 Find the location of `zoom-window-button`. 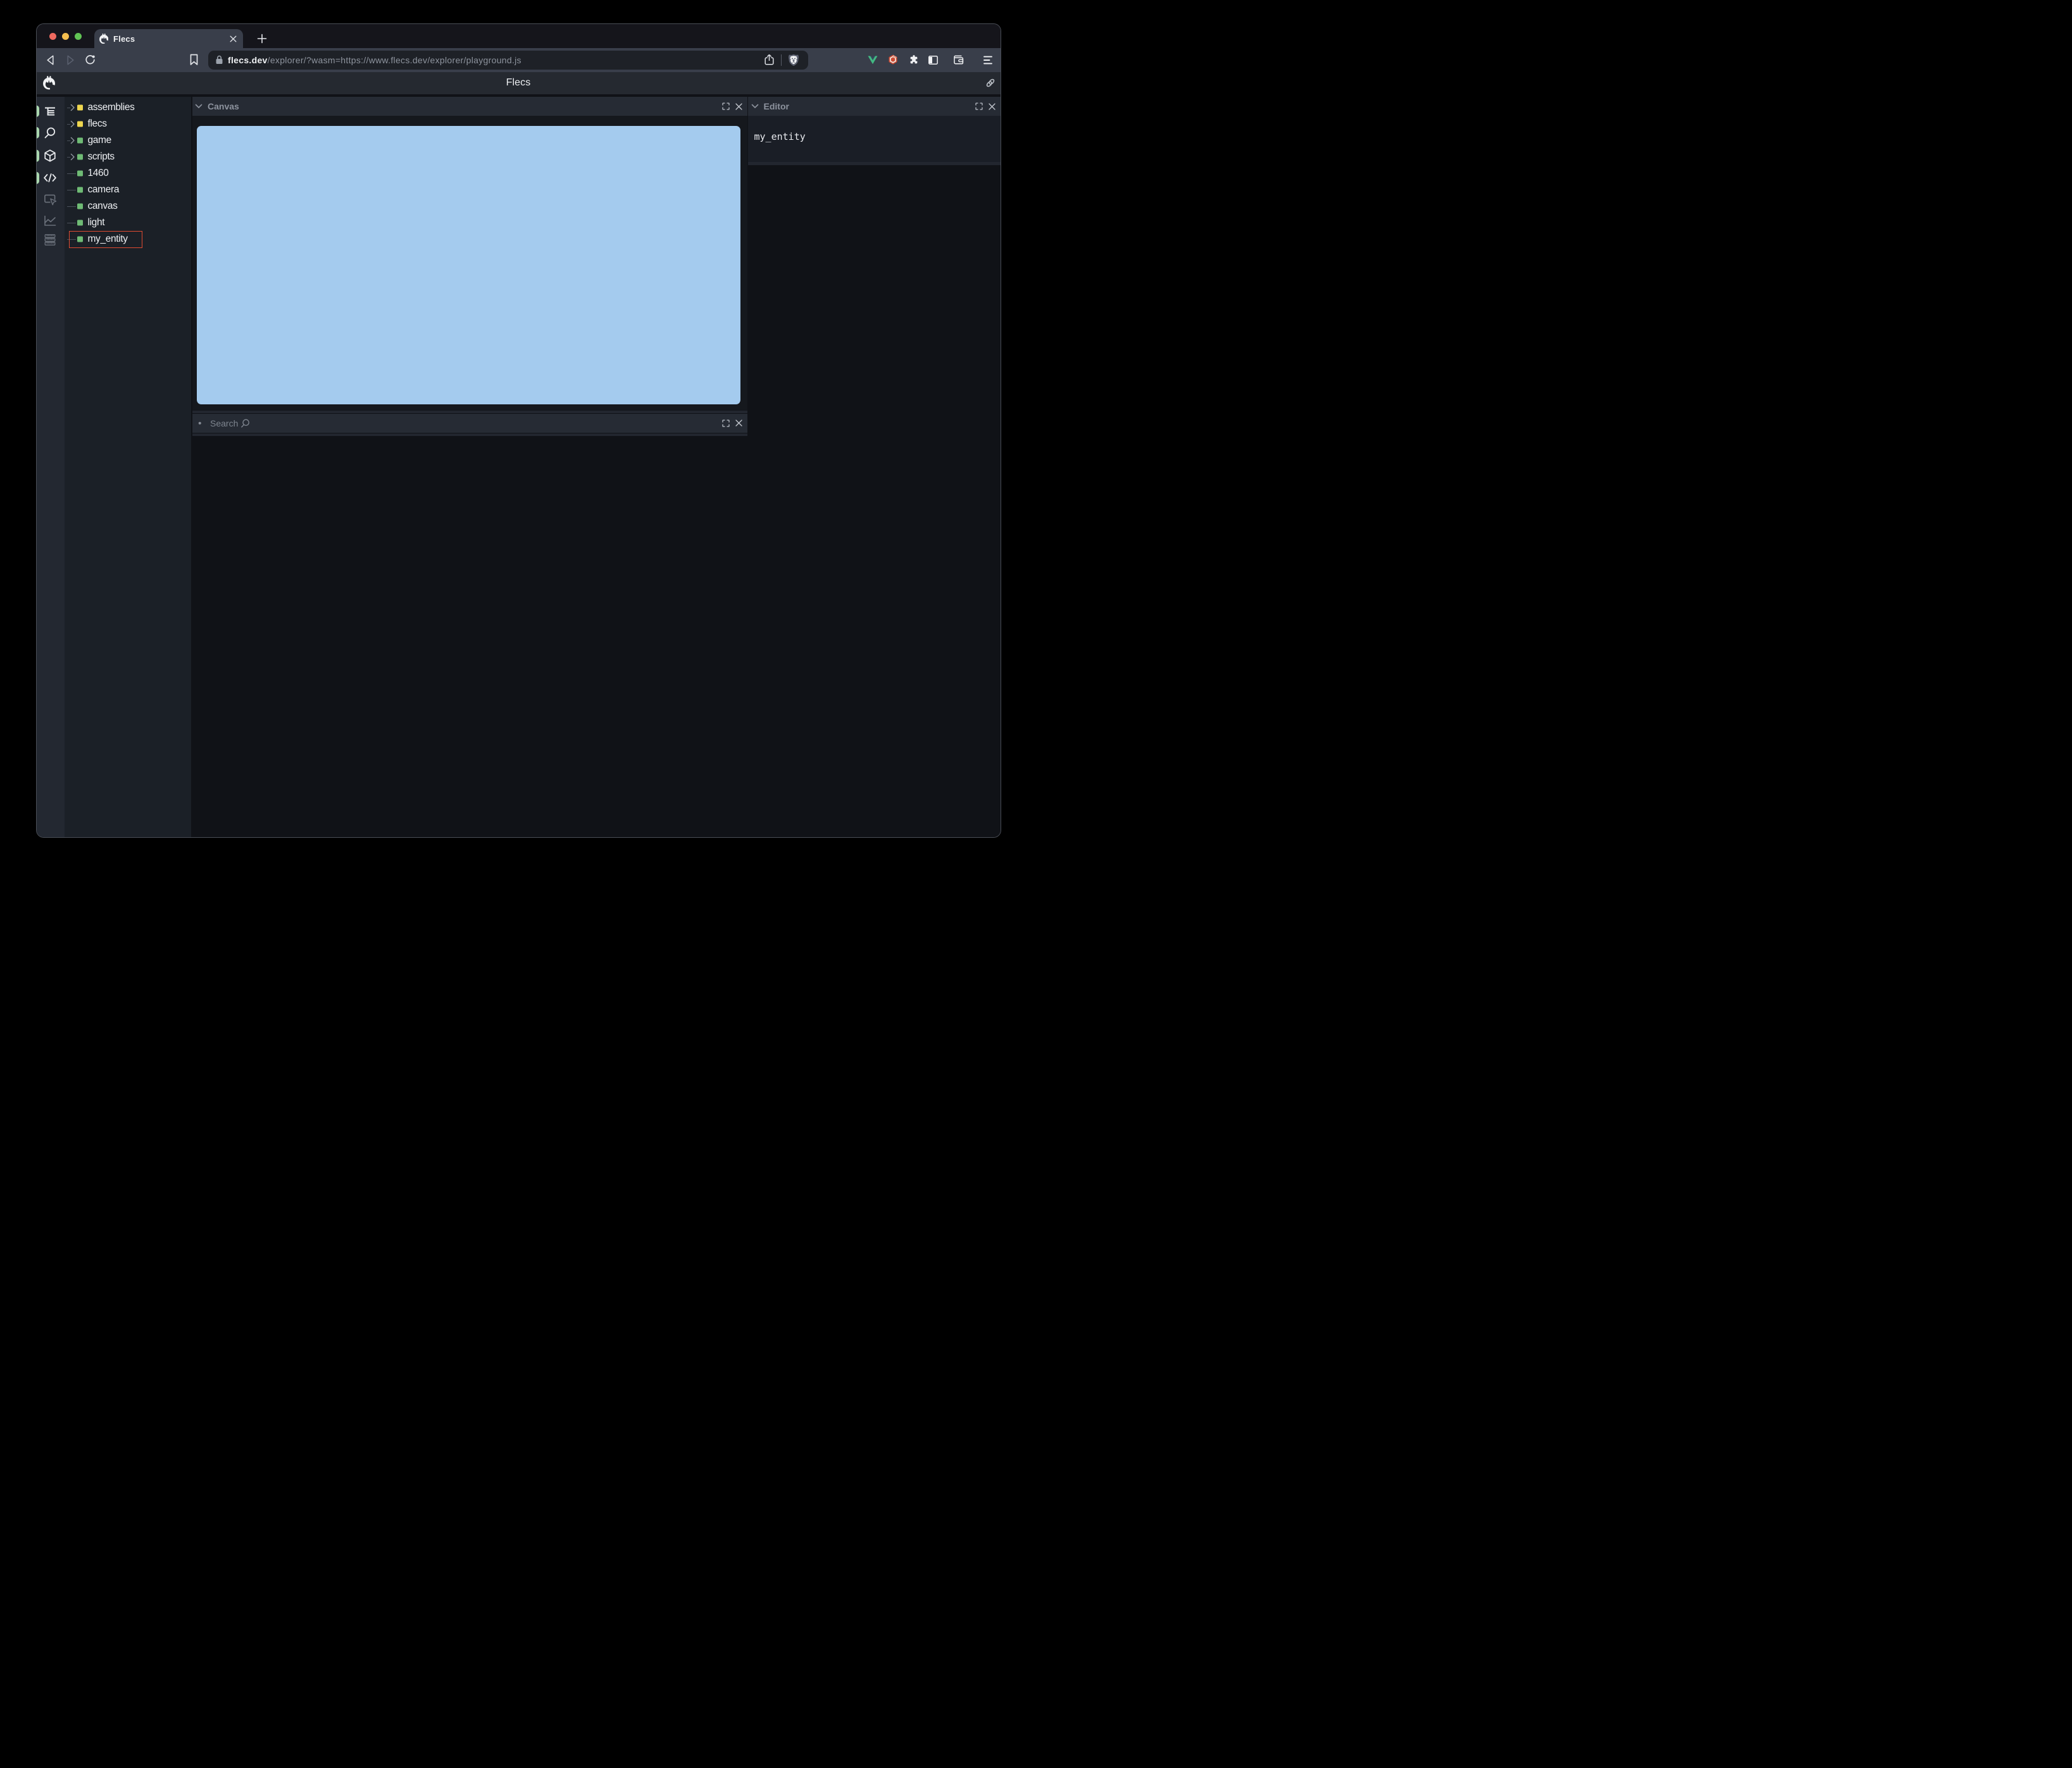

zoom-window-button is located at coordinates (78, 36).